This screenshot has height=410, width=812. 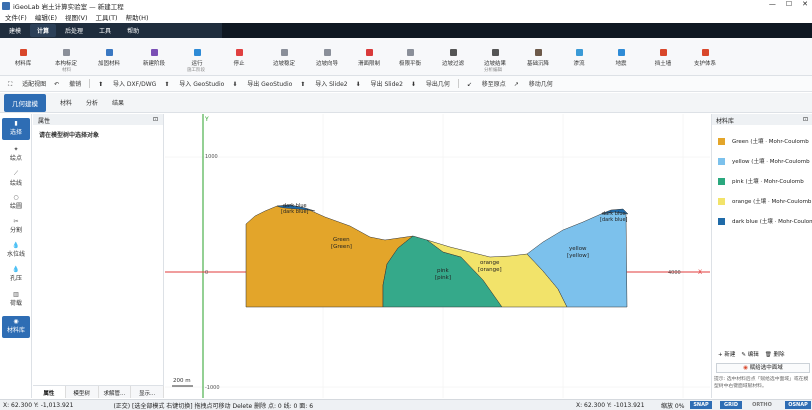 I want to click on new-stage-button: 新建阶段, so click(x=154, y=58).